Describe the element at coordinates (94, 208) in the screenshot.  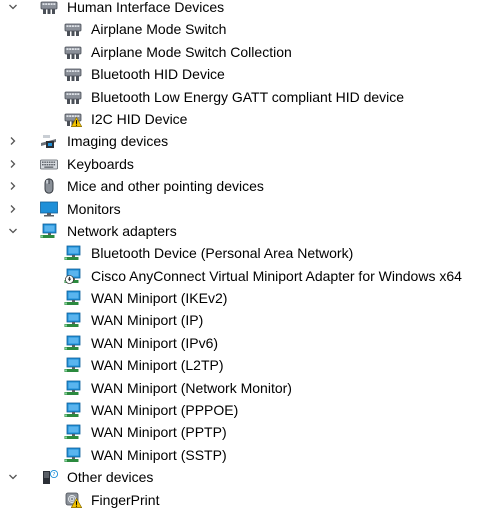
I see `tree-node-label: Monitors` at that location.